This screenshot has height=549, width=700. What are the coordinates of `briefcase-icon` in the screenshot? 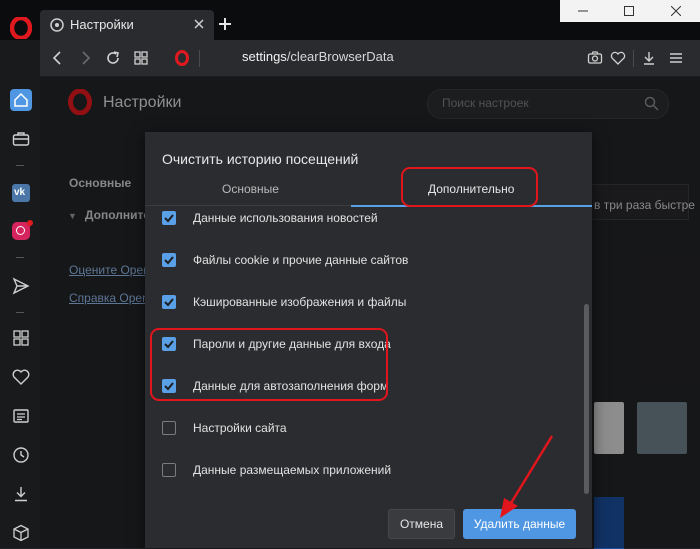 It's located at (21, 139).